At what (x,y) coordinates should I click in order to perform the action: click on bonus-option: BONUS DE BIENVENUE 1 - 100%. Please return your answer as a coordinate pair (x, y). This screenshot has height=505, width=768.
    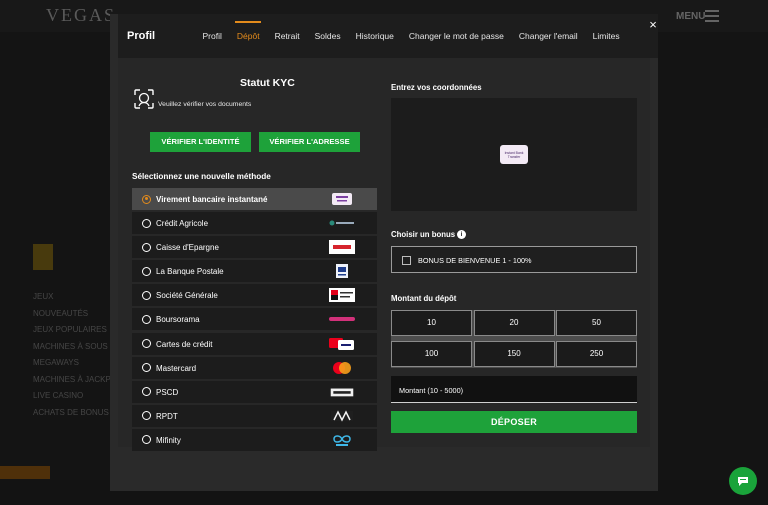
    Looking at the image, I should click on (514, 259).